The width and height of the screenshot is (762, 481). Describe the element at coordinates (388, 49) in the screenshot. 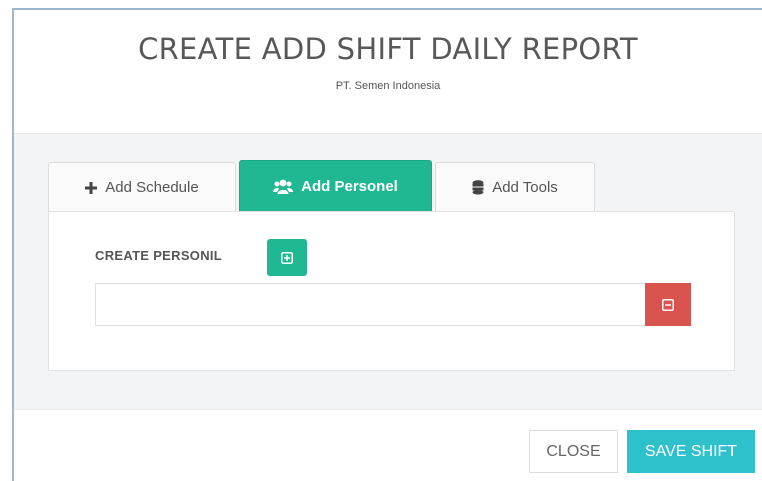

I see `modal-title: CREATE ADD SHIFT DAILY REPORT` at that location.